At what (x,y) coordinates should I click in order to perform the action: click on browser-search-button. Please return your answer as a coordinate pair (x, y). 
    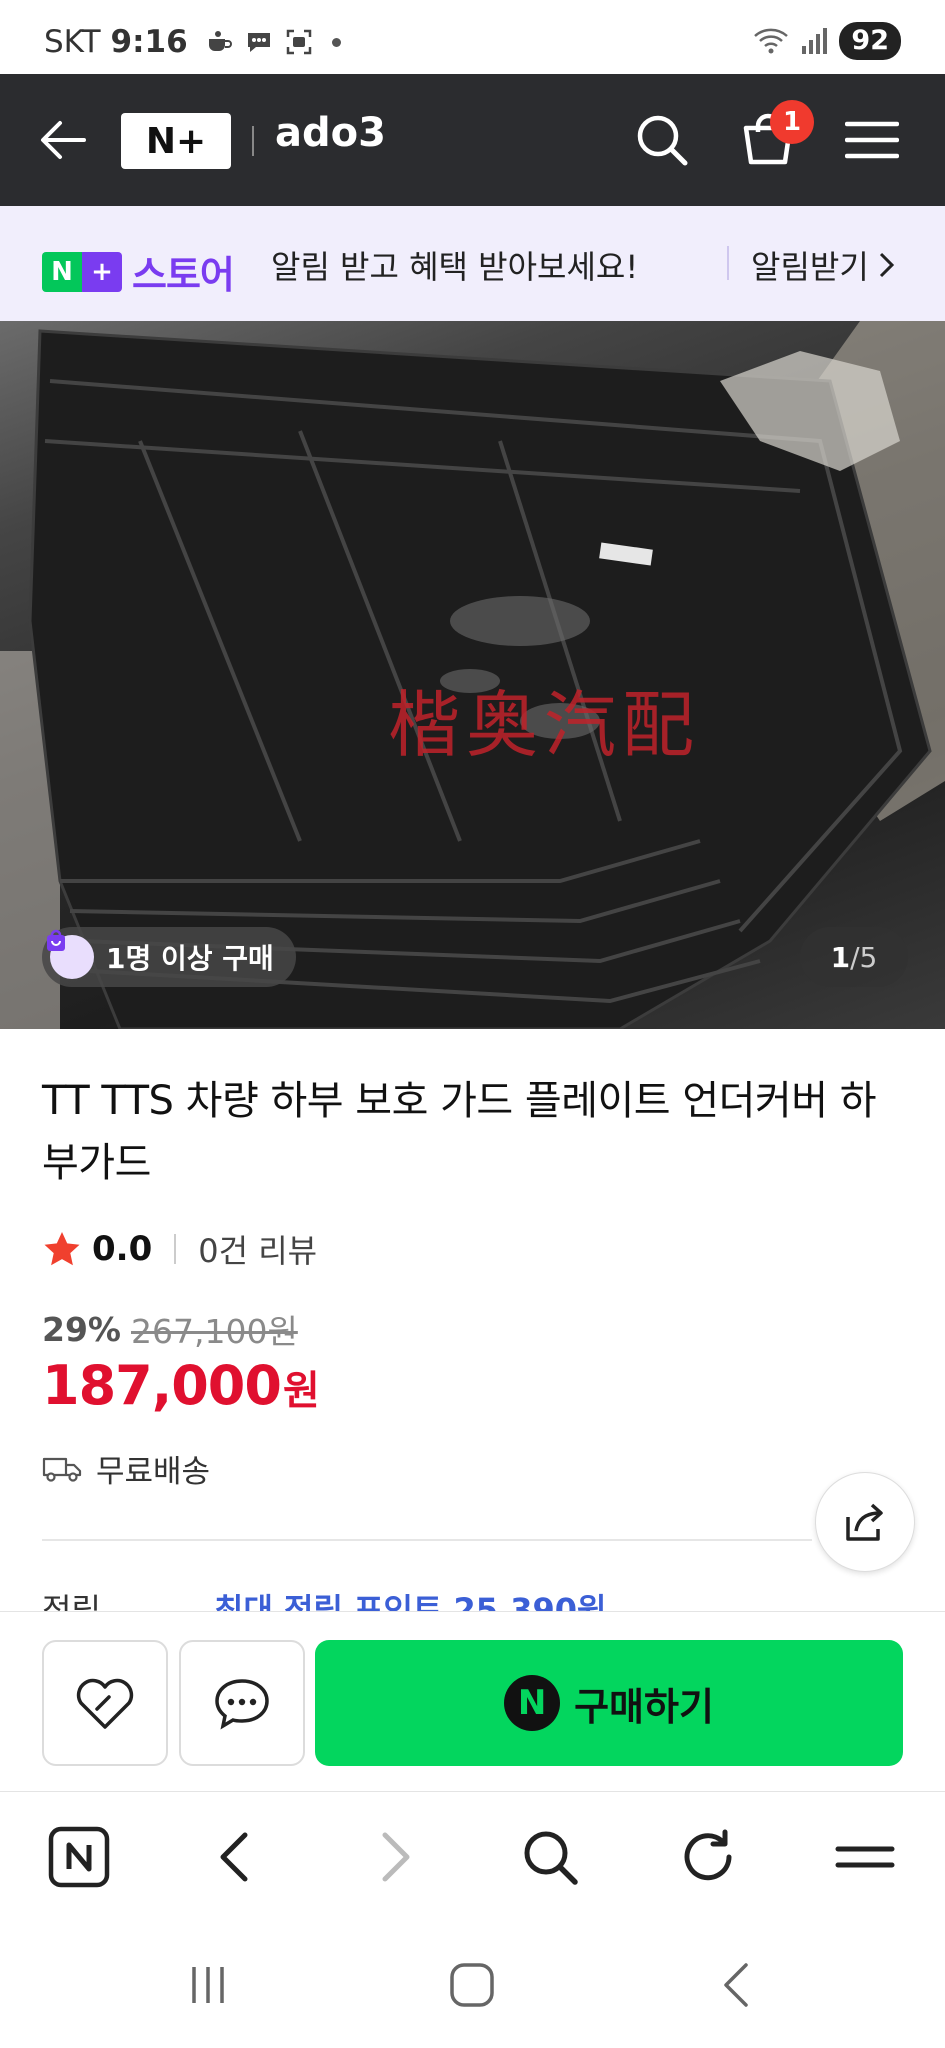
    Looking at the image, I should click on (550, 1857).